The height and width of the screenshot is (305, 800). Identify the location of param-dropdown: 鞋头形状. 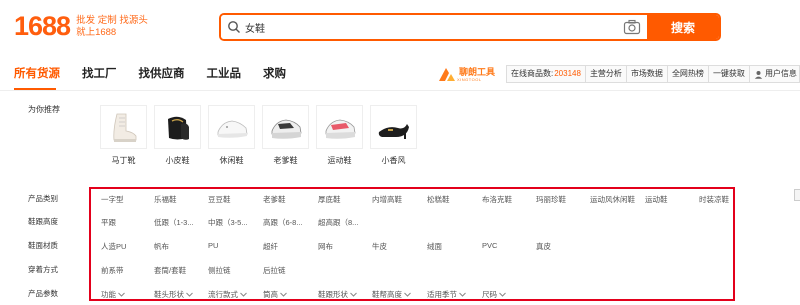
(173, 294).